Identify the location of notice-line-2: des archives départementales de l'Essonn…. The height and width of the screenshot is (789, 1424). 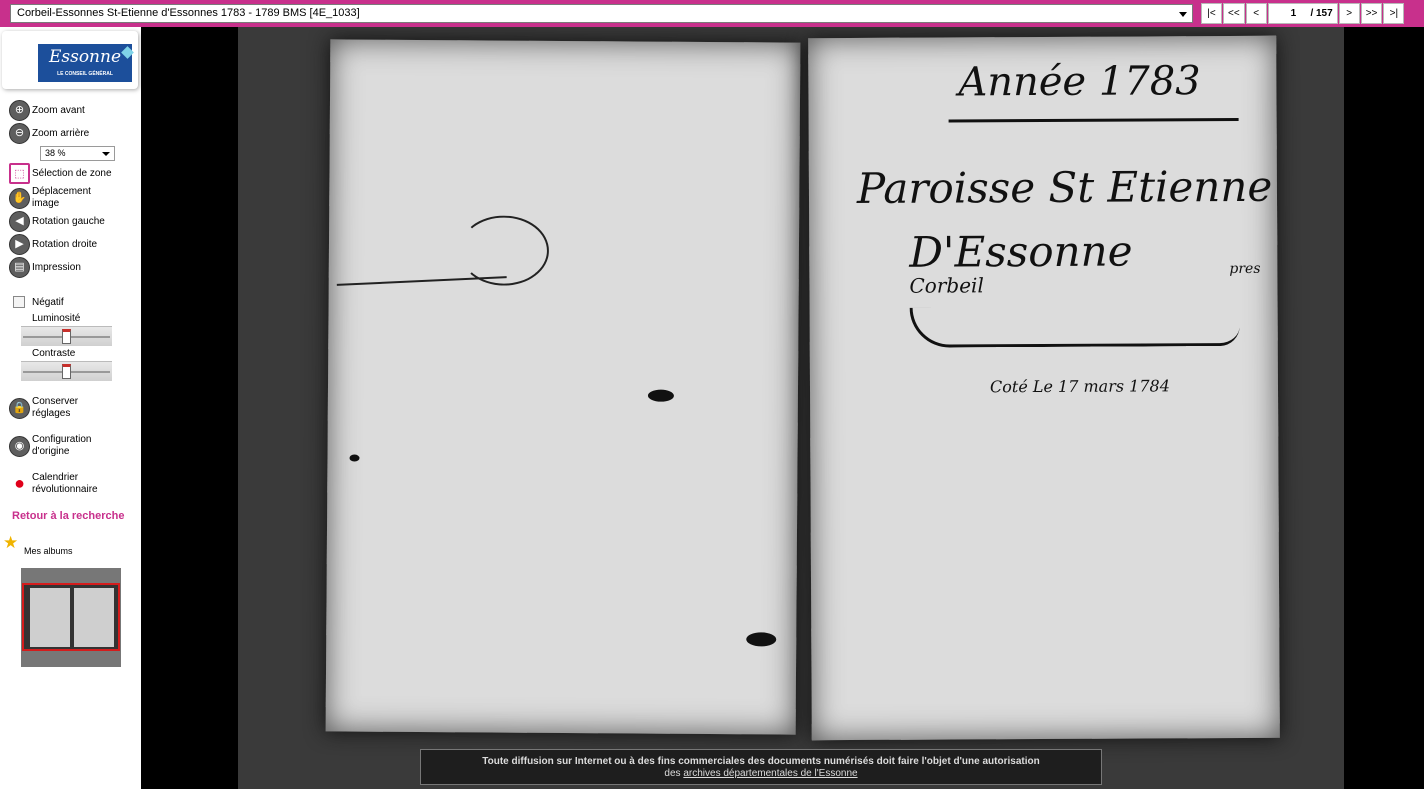
(761, 774).